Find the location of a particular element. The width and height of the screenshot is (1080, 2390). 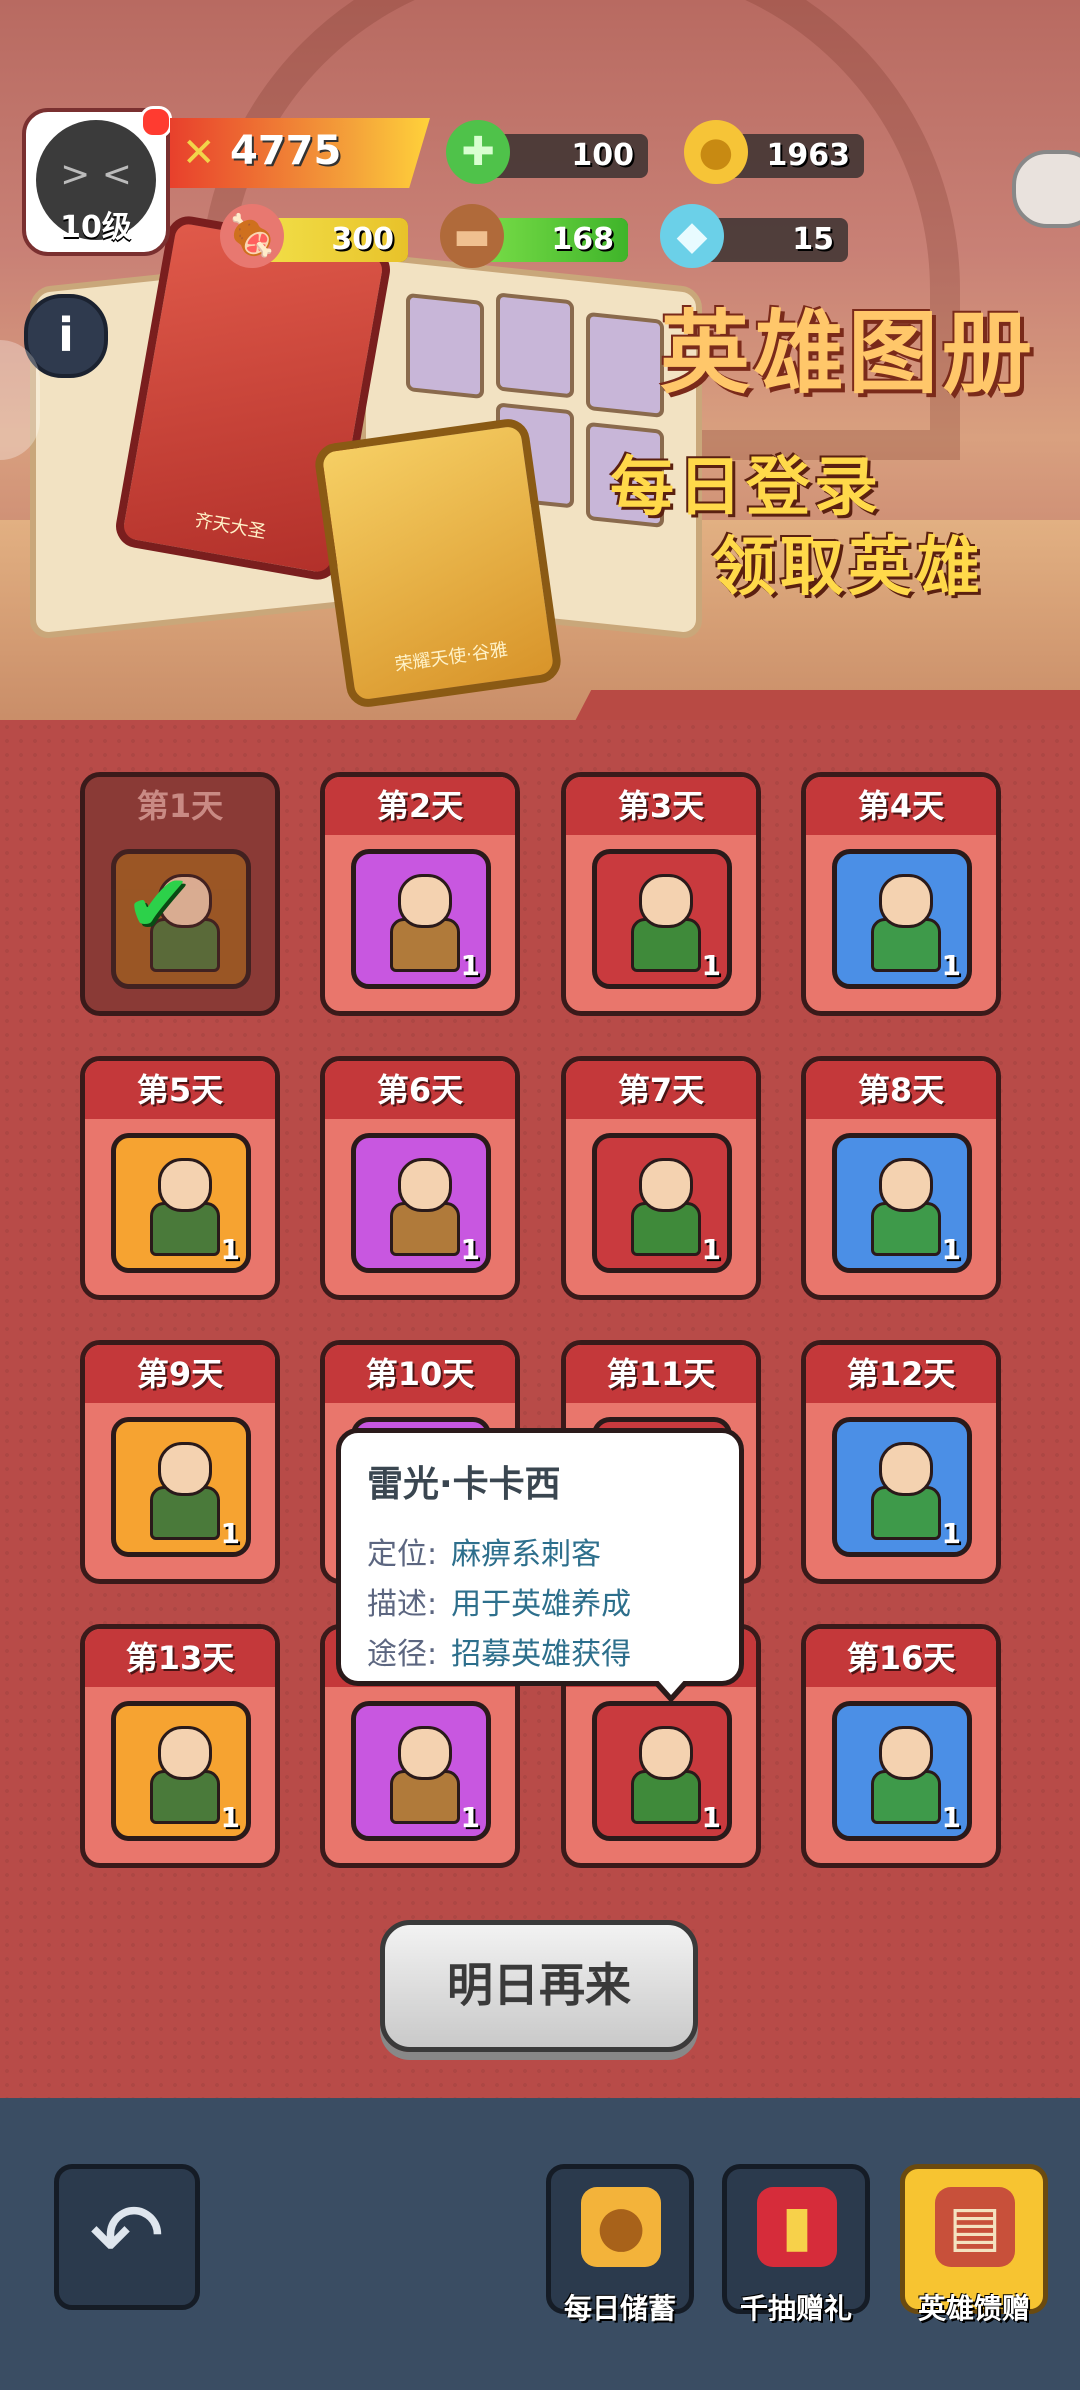

meat-icon: 🍖 is located at coordinates (252, 236).